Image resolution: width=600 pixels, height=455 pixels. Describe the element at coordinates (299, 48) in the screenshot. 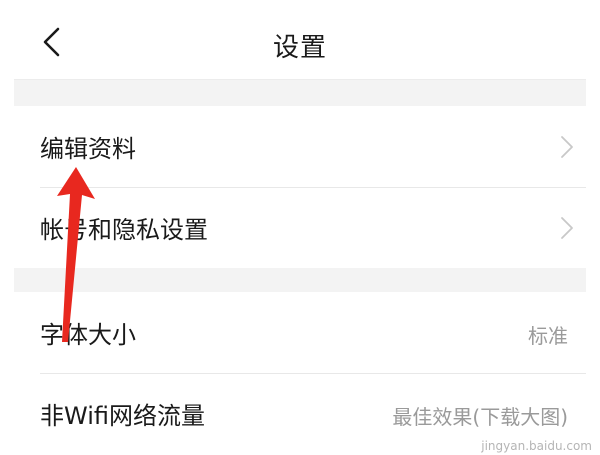

I see `page-title: 设置` at that location.